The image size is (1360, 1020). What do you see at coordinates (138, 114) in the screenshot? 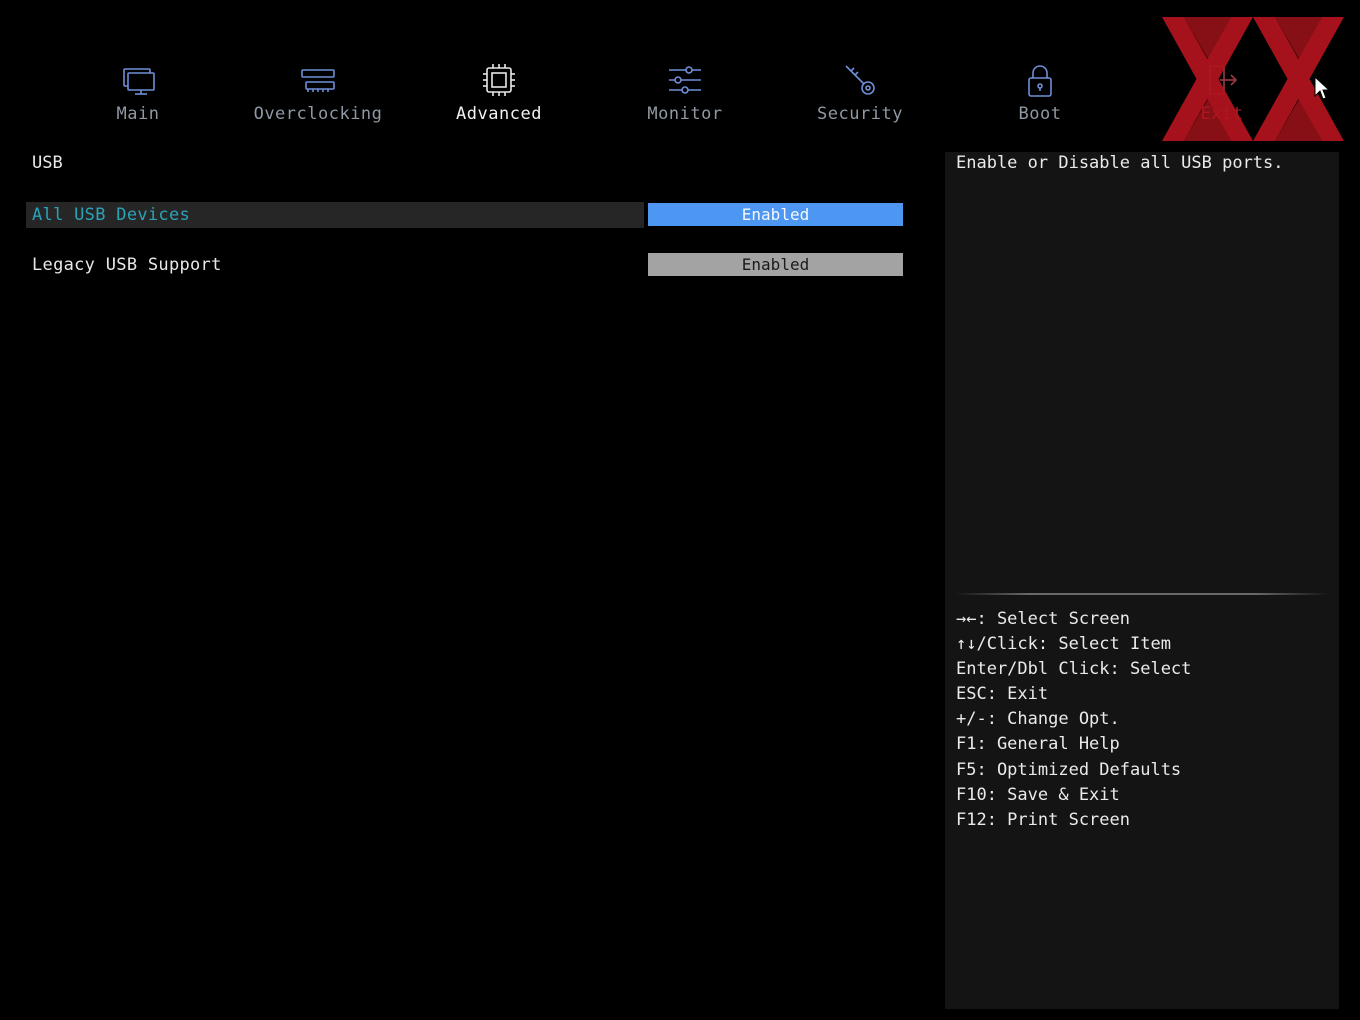
I see `tab-label: Main` at bounding box center [138, 114].